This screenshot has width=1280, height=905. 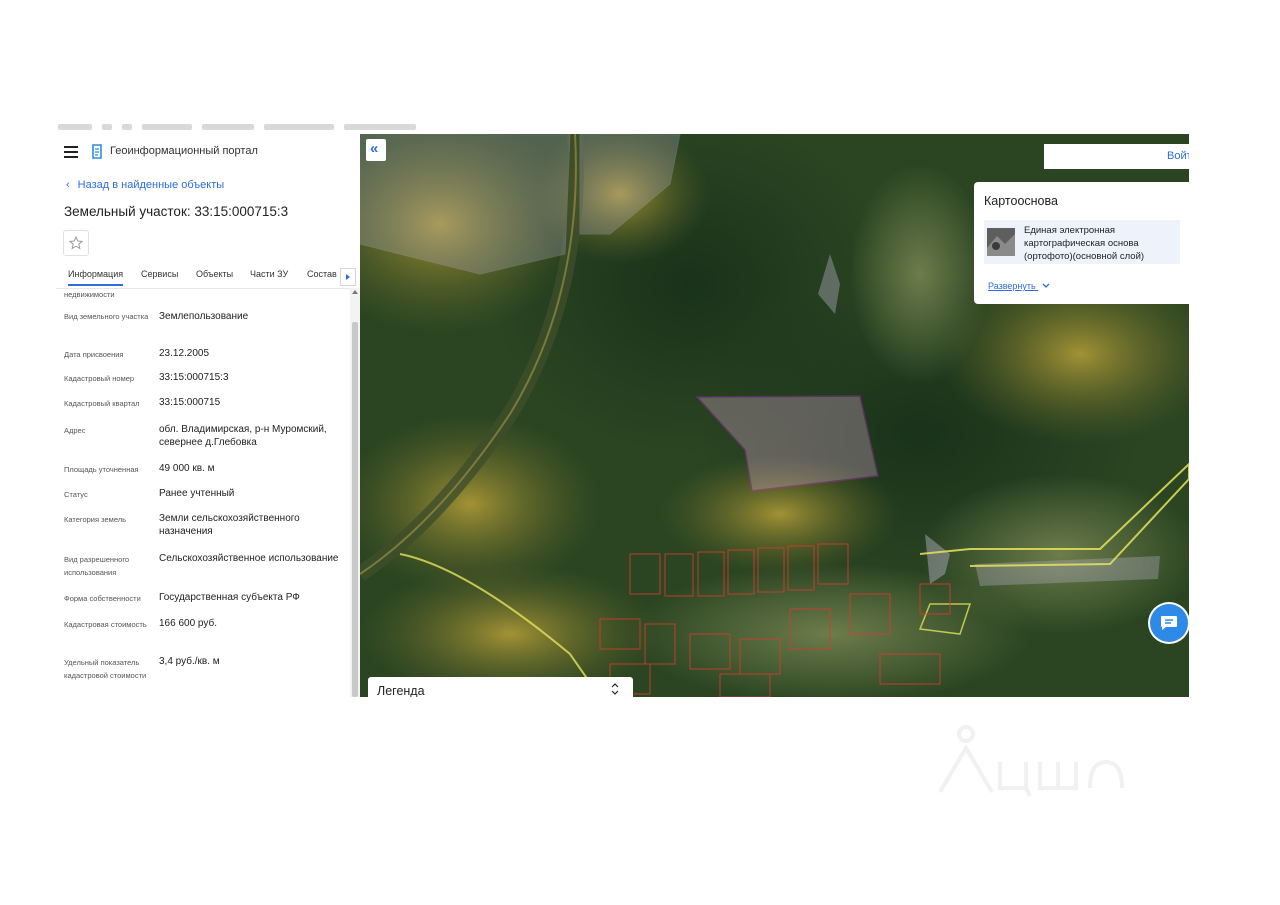 I want to click on tabs-scroll-right-button, so click(x=348, y=277).